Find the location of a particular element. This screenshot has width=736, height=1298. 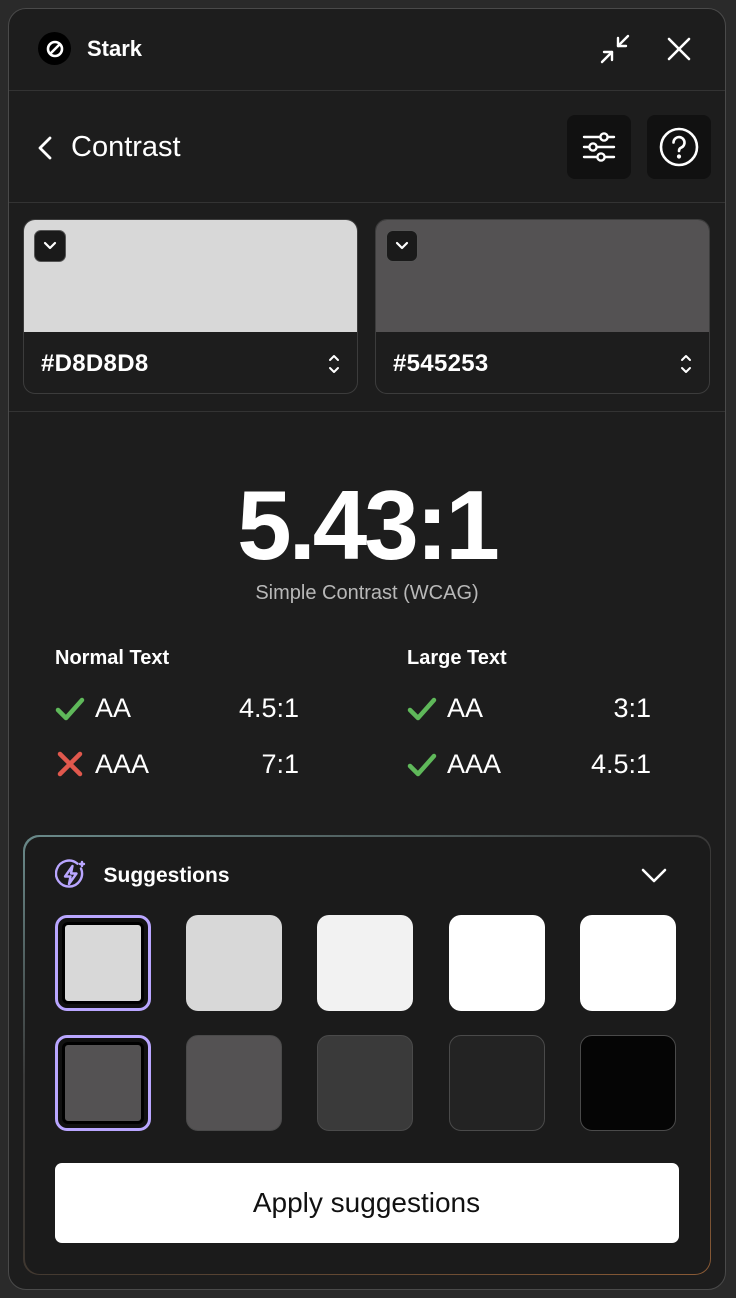

normal-aaa-row: AAA 7:1 is located at coordinates (177, 765).